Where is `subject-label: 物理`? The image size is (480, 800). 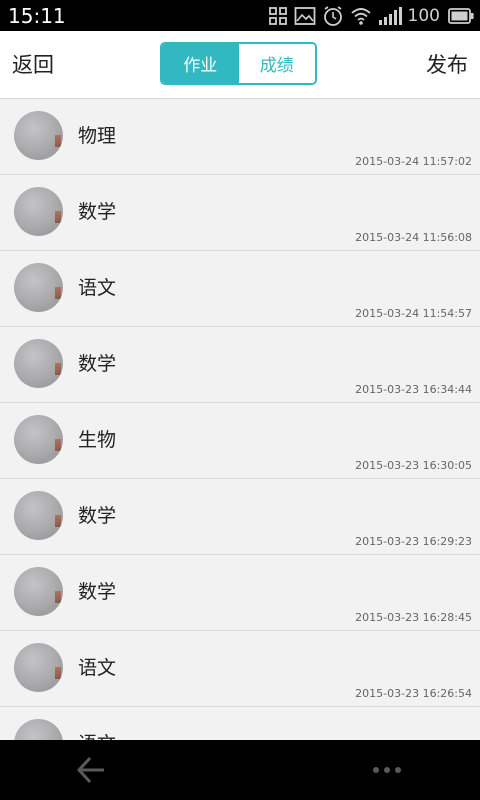 subject-label: 物理 is located at coordinates (97, 136).